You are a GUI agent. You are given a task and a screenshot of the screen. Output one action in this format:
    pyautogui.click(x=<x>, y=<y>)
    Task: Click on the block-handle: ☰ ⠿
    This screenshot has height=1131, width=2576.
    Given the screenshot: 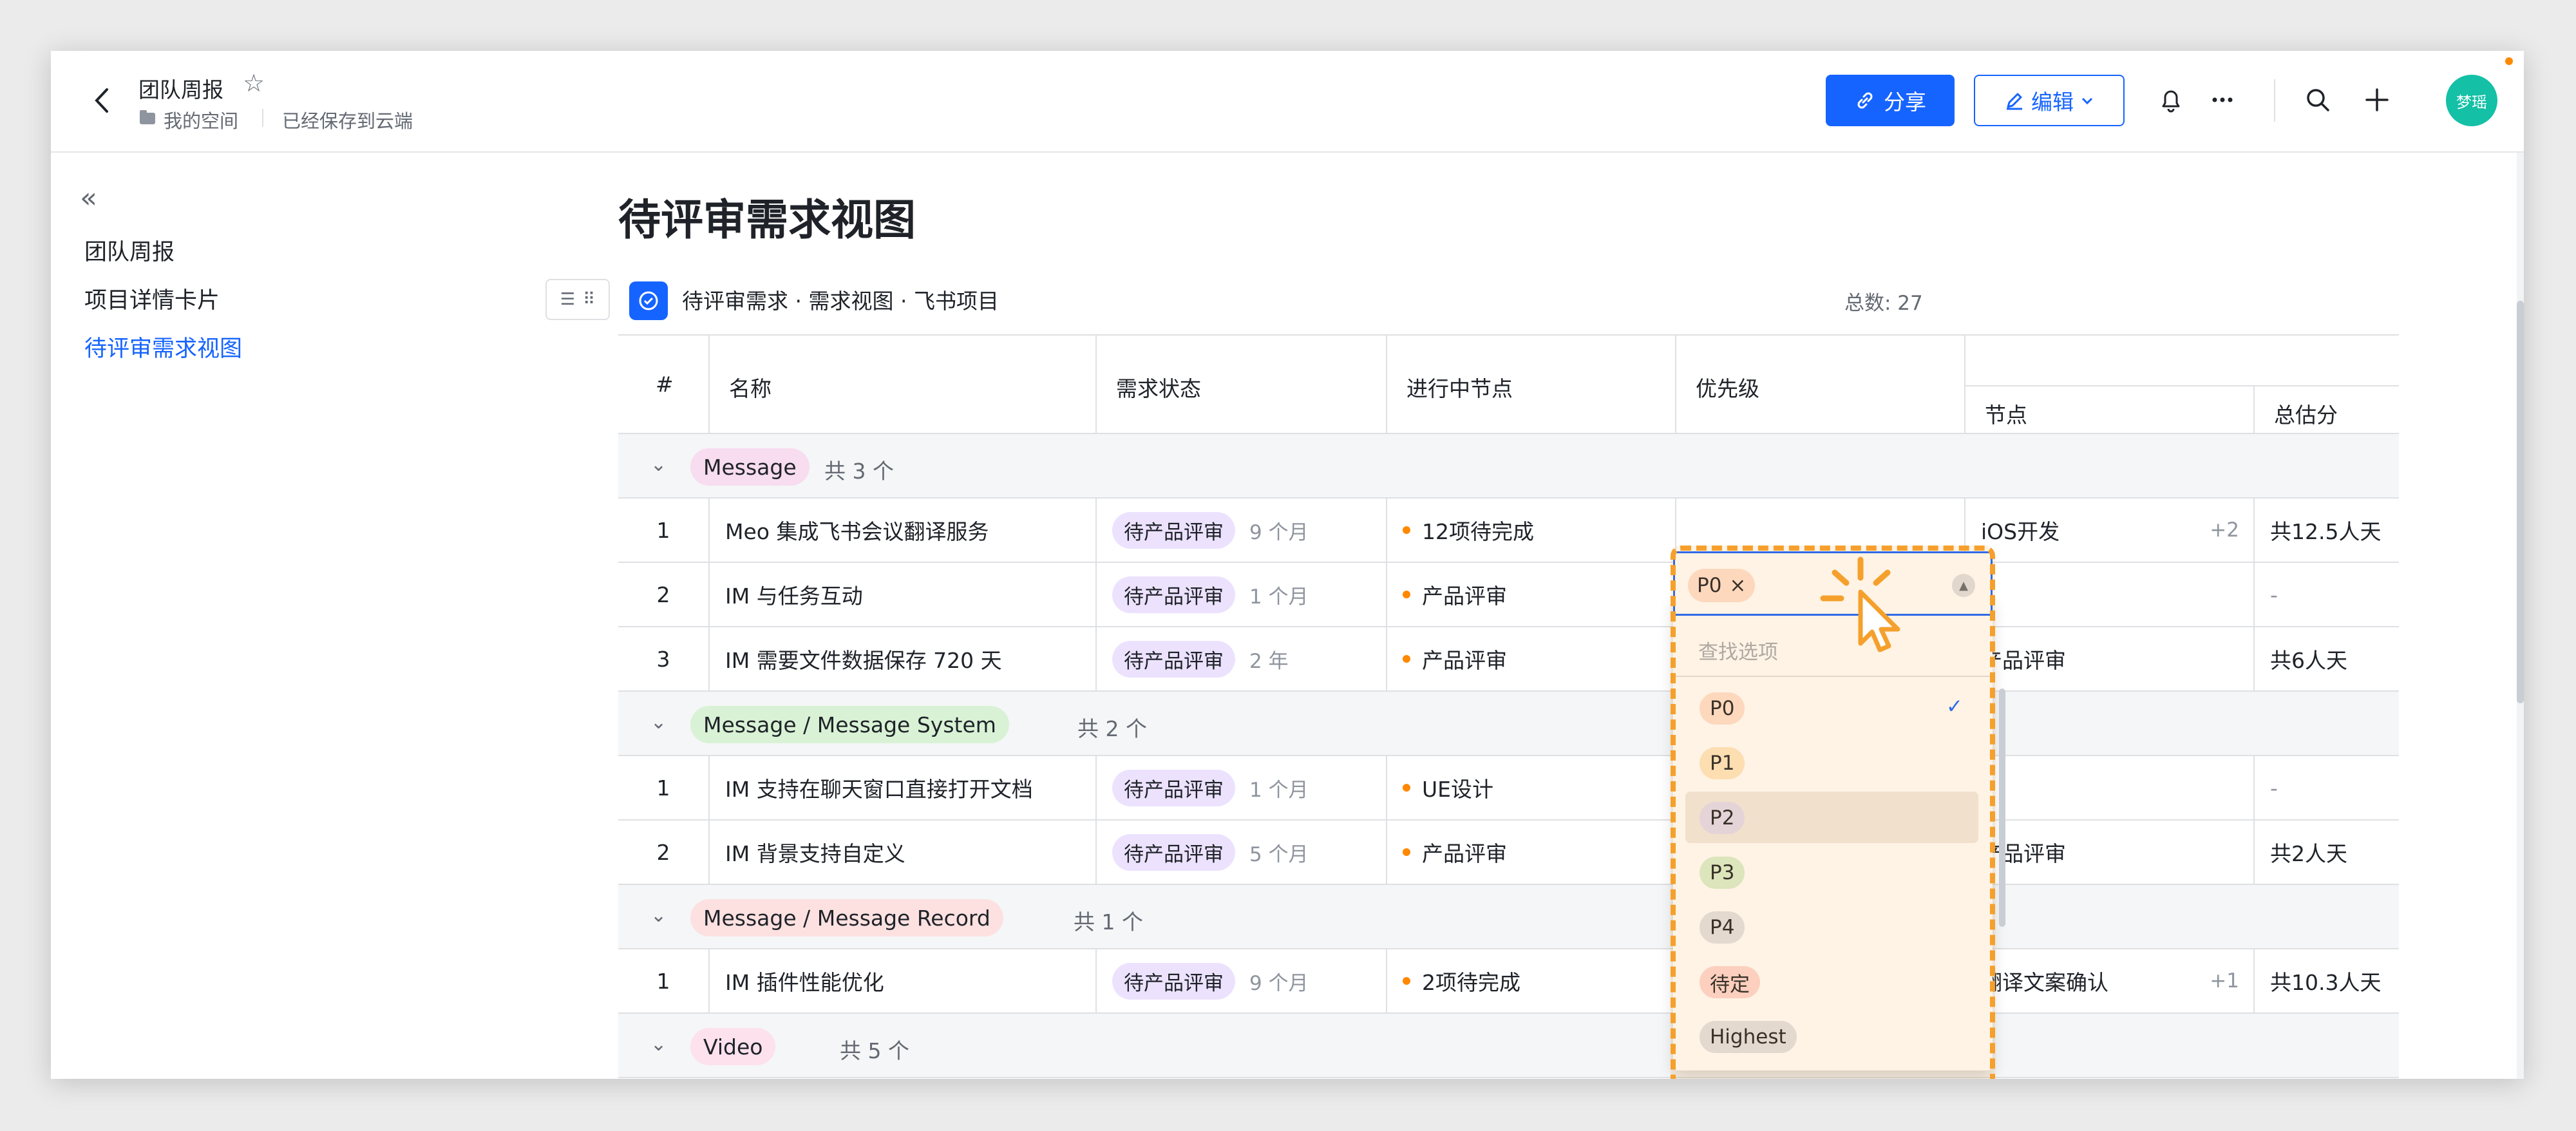 What is the action you would take?
    pyautogui.click(x=577, y=299)
    